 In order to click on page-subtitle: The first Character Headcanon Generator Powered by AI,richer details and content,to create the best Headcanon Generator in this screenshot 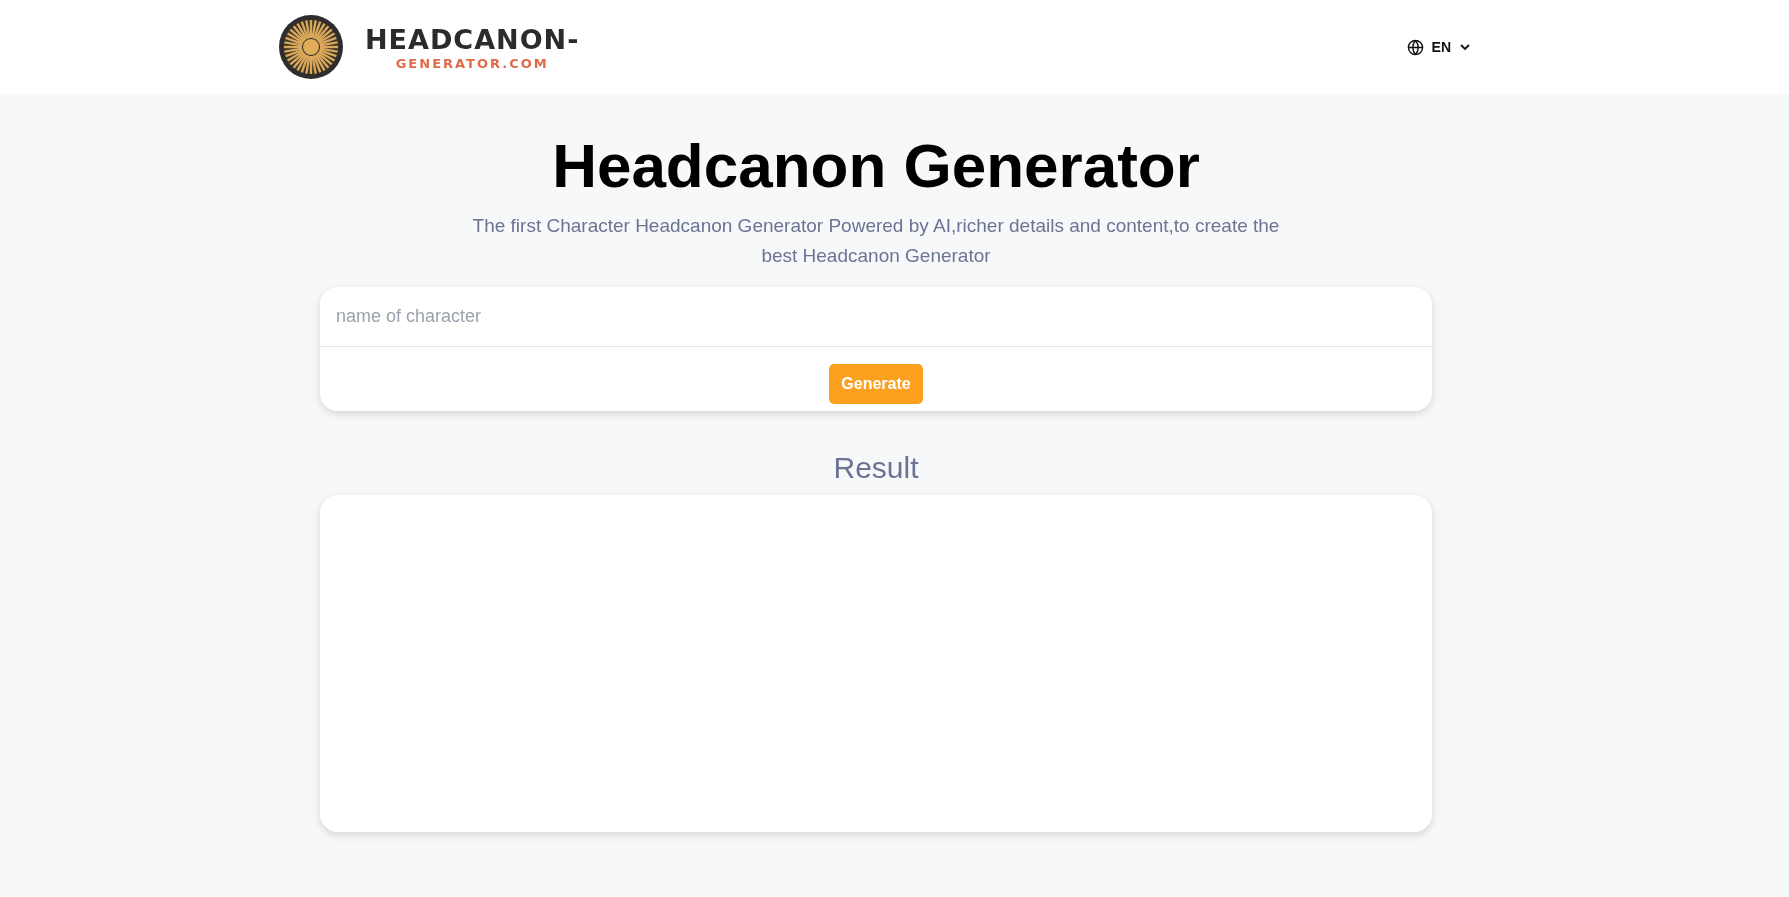, I will do `click(876, 241)`.